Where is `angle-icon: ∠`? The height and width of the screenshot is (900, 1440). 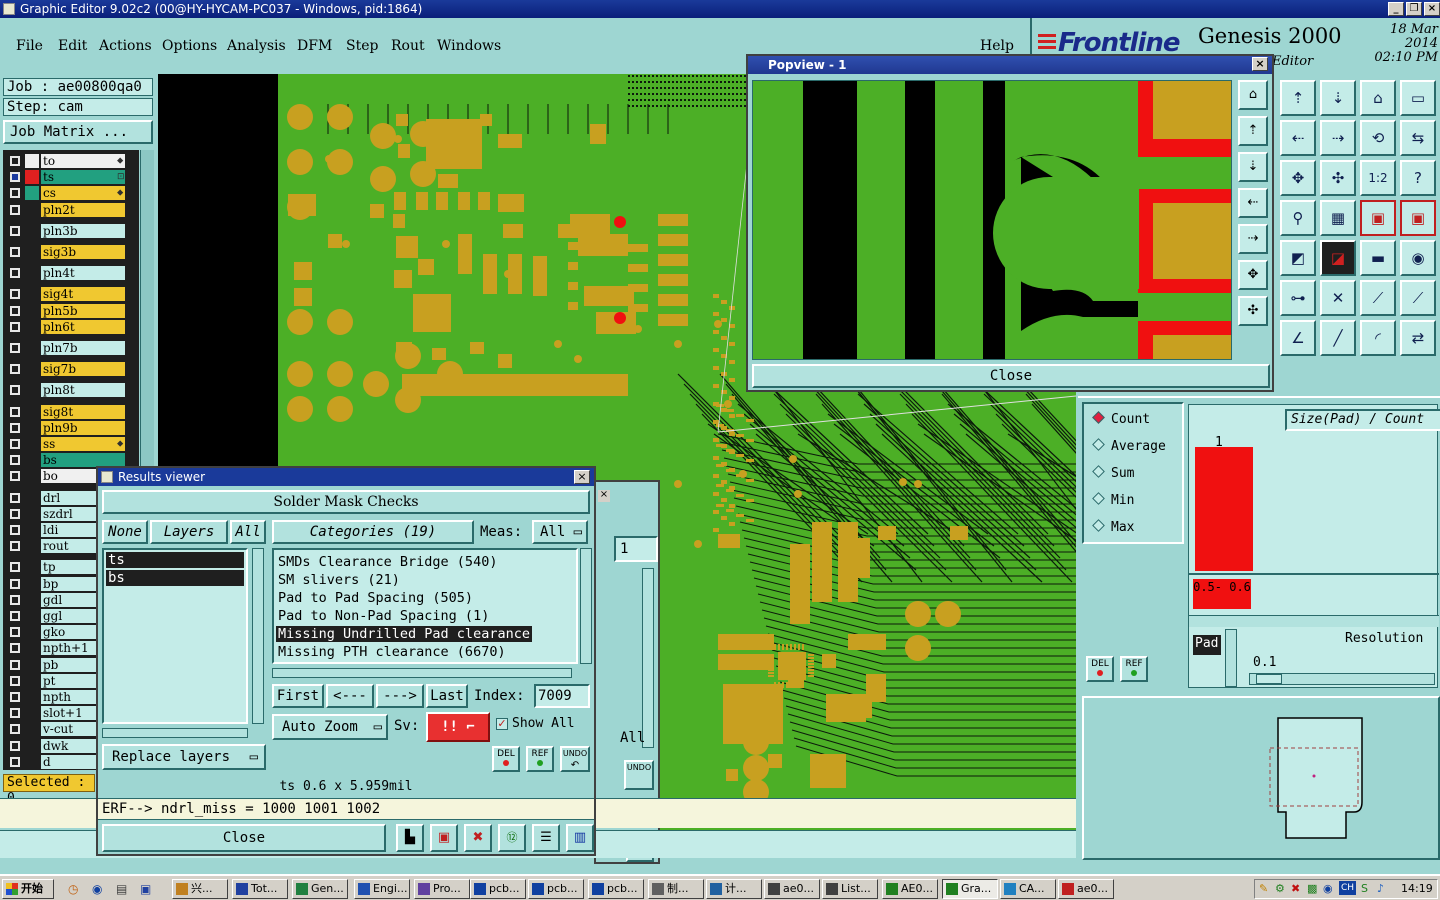 angle-icon: ∠ is located at coordinates (1298, 338).